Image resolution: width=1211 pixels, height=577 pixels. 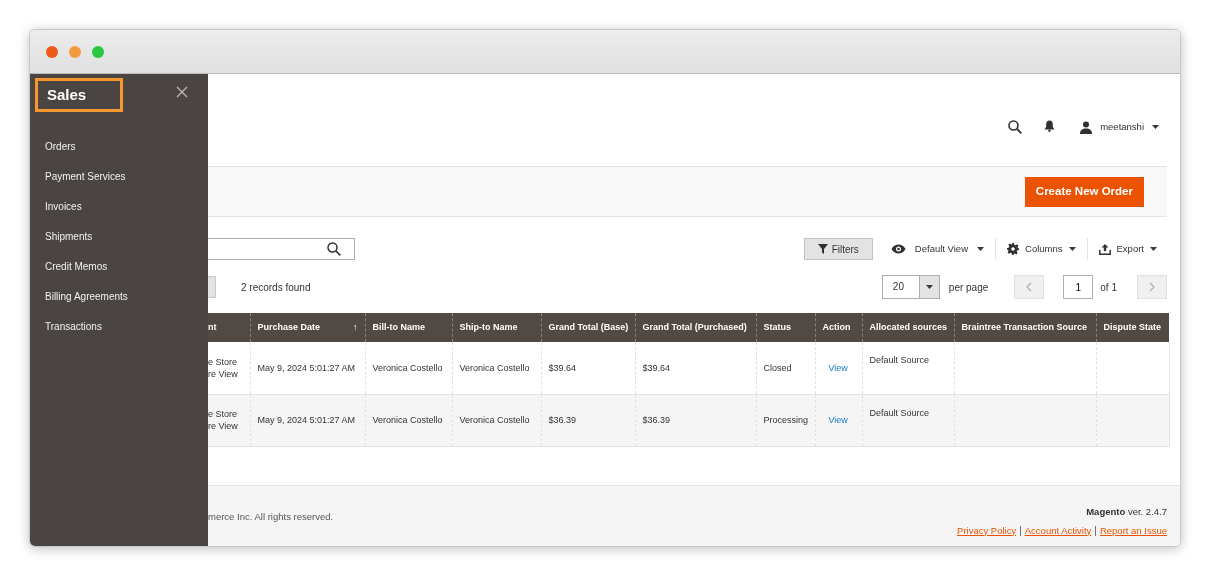 I want to click on export-dropdown: Export, so click(x=1122, y=249).